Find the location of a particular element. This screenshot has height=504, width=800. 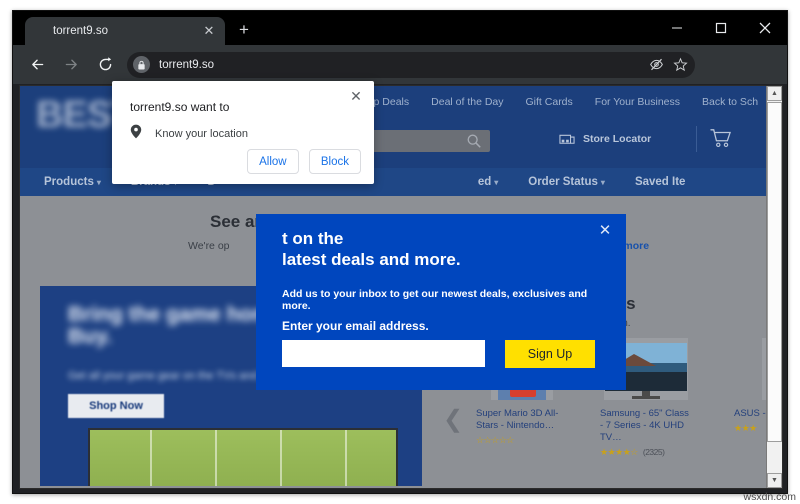

tab-strip: torrent9.so ✕ + is located at coordinates (400, 28).